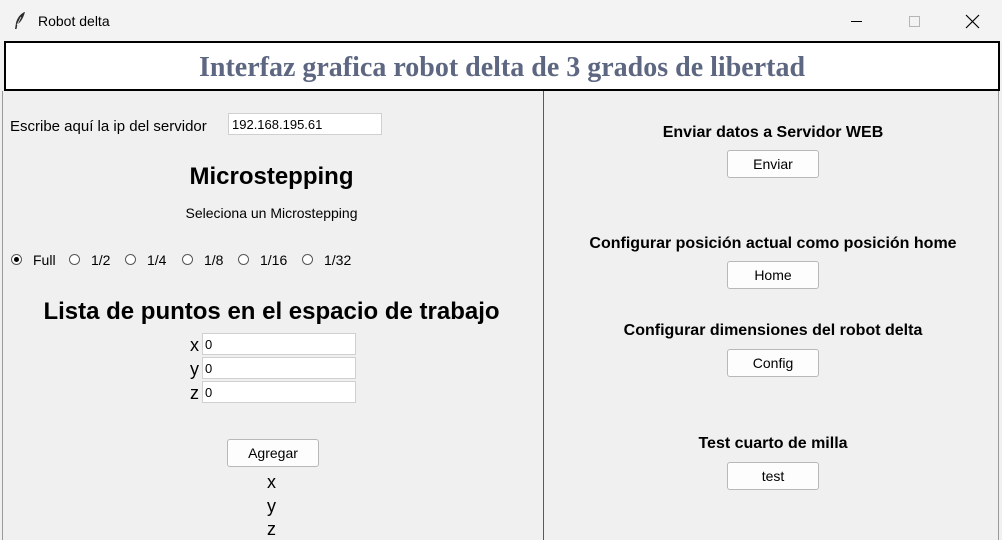 The image size is (1002, 540). I want to click on radio-label: 1/4, so click(157, 260).